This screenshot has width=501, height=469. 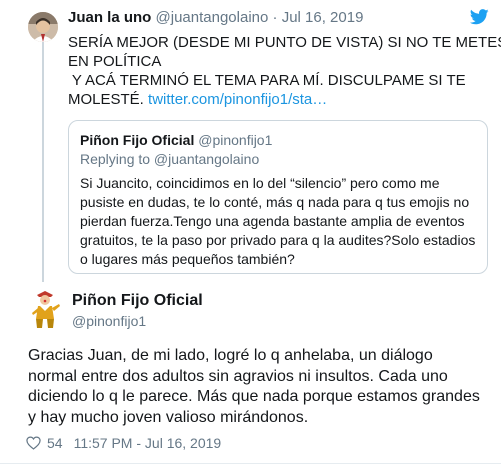 I want to click on text-line: y hay mucho joven valioso mirándonos., so click(x=168, y=417).